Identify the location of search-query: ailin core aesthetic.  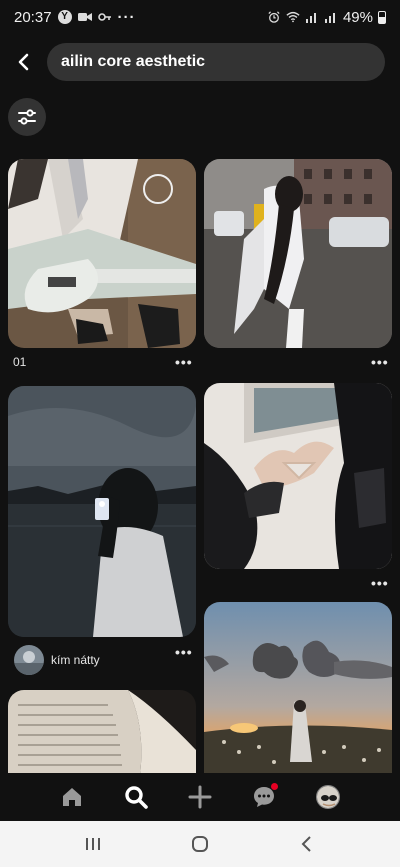
(133, 61).